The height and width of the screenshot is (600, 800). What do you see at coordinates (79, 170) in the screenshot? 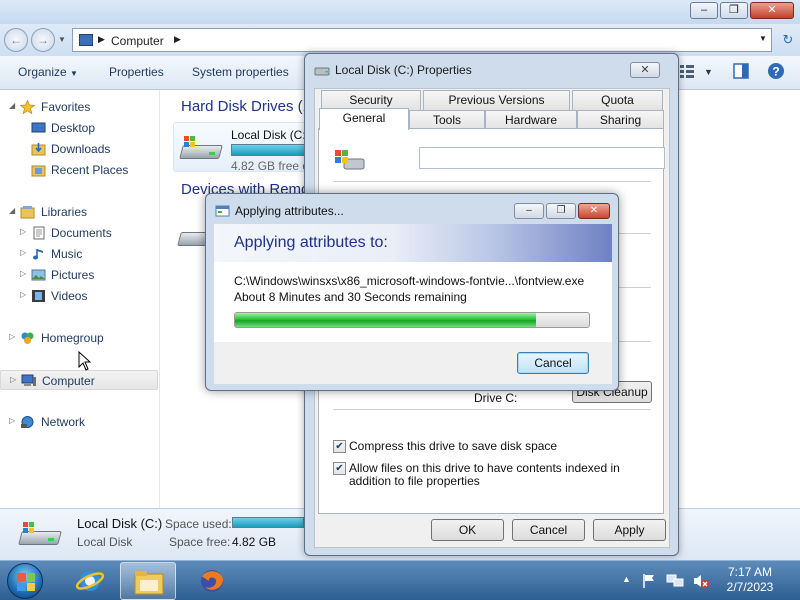
I see `nav-recent-places: Recent Places` at bounding box center [79, 170].